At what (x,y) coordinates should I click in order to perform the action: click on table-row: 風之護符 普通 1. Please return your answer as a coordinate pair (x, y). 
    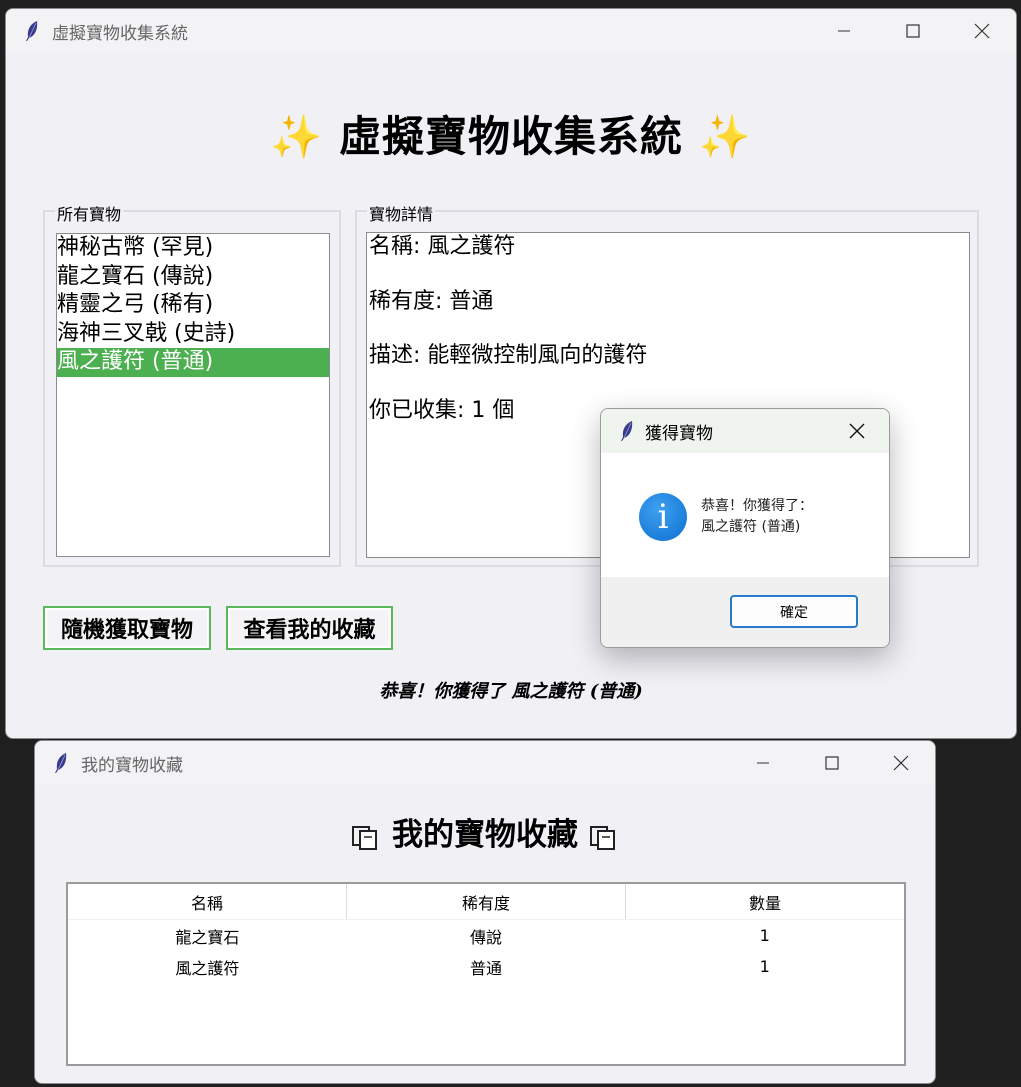
    Looking at the image, I should click on (486, 966).